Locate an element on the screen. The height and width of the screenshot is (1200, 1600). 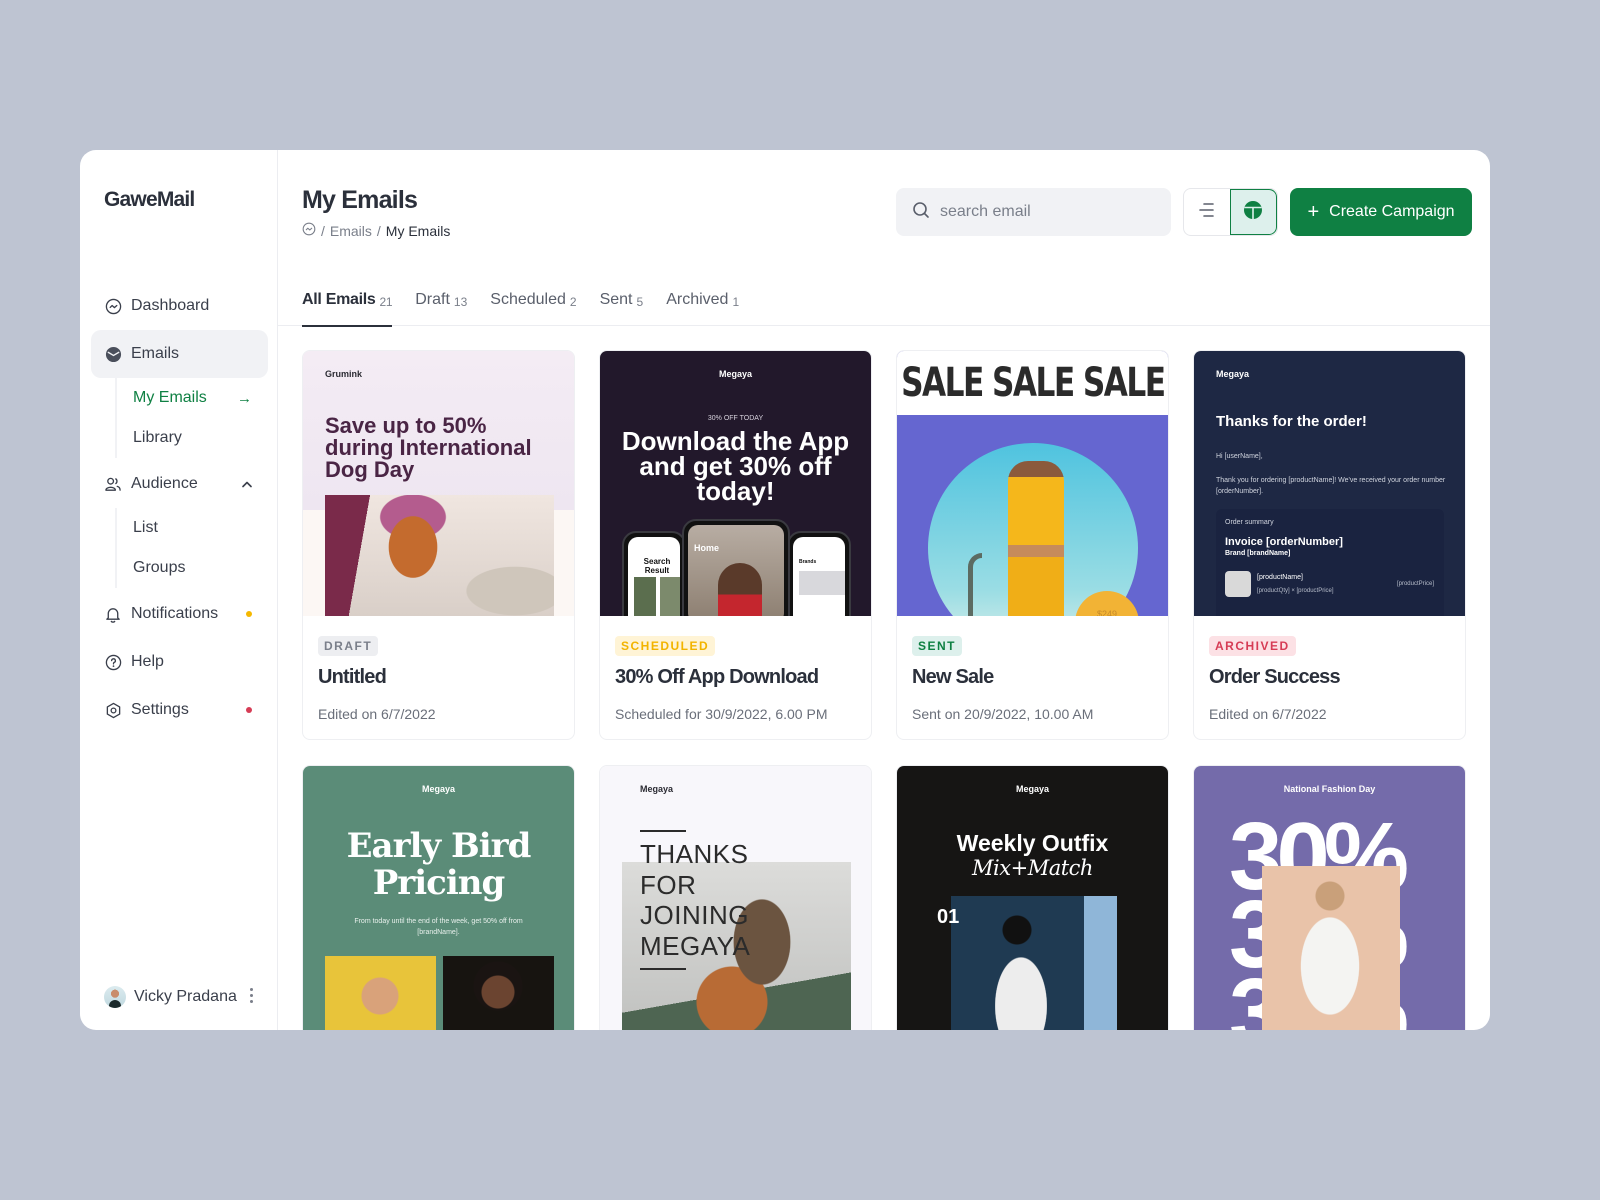
preview-number: 01 is located at coordinates (948, 917).